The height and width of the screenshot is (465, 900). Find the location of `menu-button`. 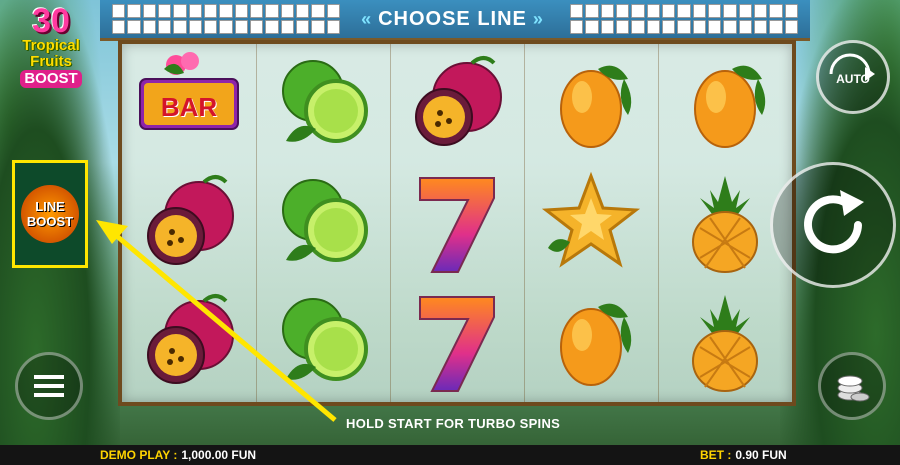

menu-button is located at coordinates (49, 386).